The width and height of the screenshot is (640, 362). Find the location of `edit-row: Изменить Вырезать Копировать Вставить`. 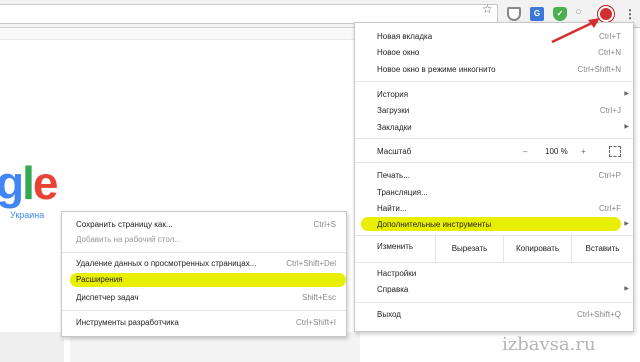

edit-row: Изменить Вырезать Копировать Вставить is located at coordinates (494, 249).